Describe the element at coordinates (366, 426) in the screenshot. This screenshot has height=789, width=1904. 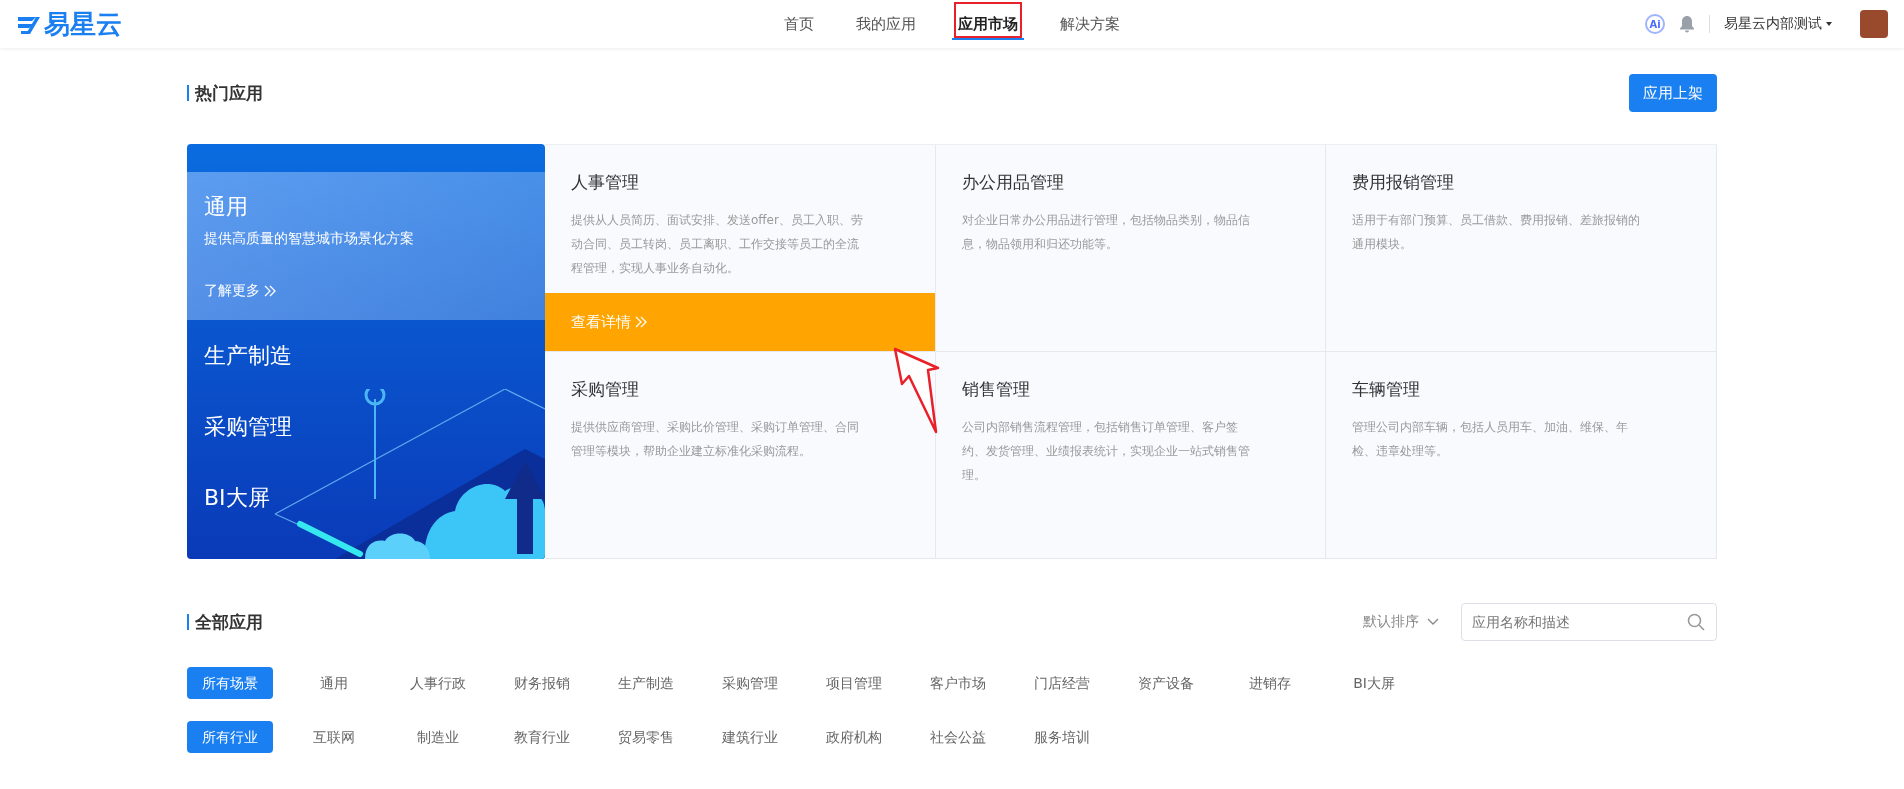
I see `category-item: 采购管理` at that location.